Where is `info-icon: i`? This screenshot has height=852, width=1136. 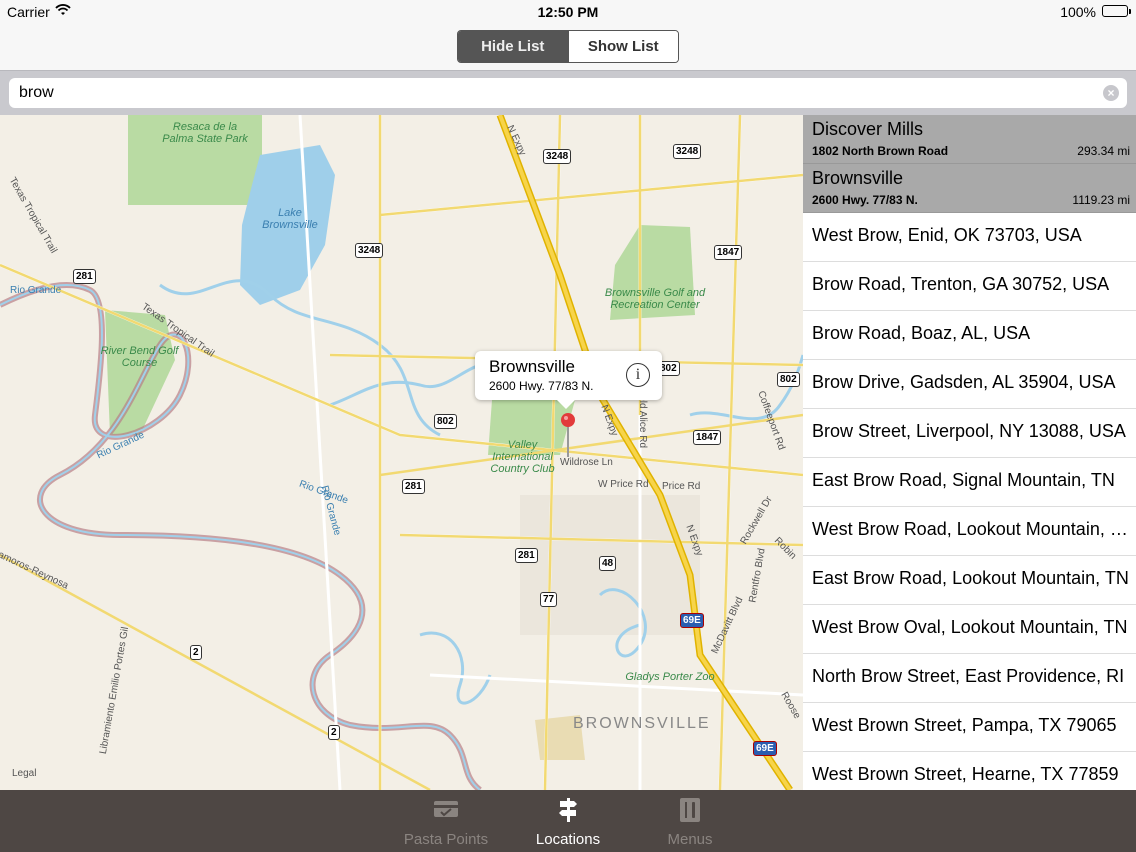
info-icon: i is located at coordinates (638, 375).